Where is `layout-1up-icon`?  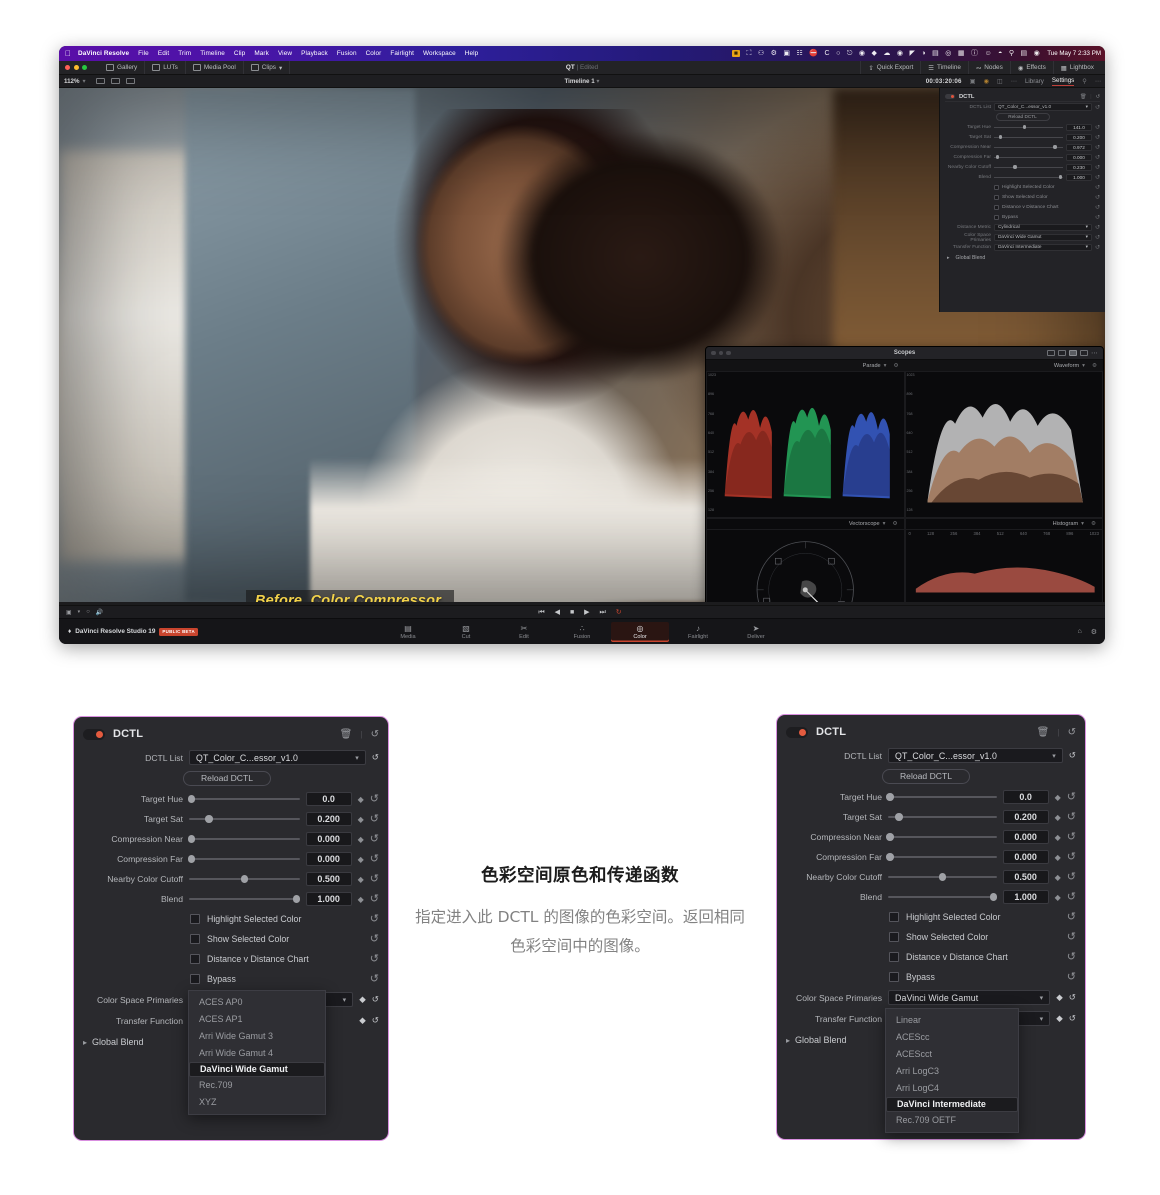 layout-1up-icon is located at coordinates (1051, 353).